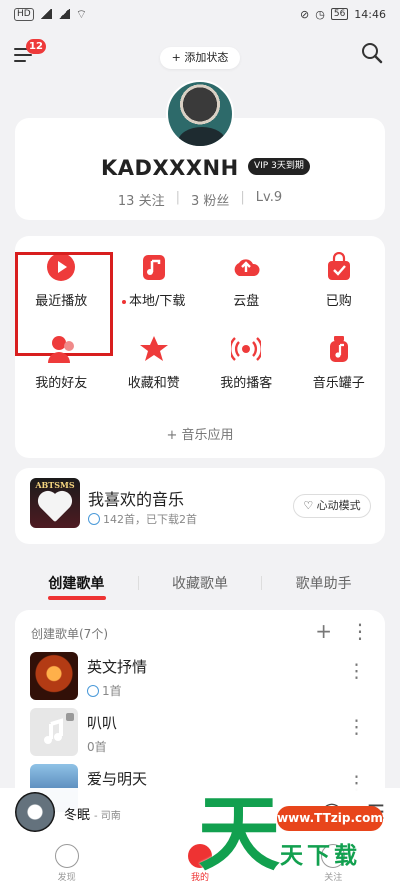 The width and height of the screenshot is (400, 888). Describe the element at coordinates (305, 14) in the screenshot. I see `mute-icon: ⊘` at that location.